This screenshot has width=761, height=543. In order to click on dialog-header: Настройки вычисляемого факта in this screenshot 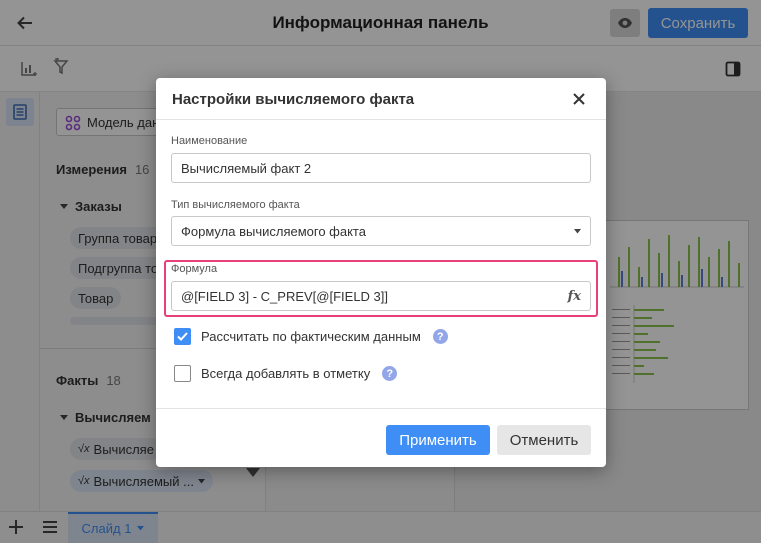, I will do `click(381, 99)`.